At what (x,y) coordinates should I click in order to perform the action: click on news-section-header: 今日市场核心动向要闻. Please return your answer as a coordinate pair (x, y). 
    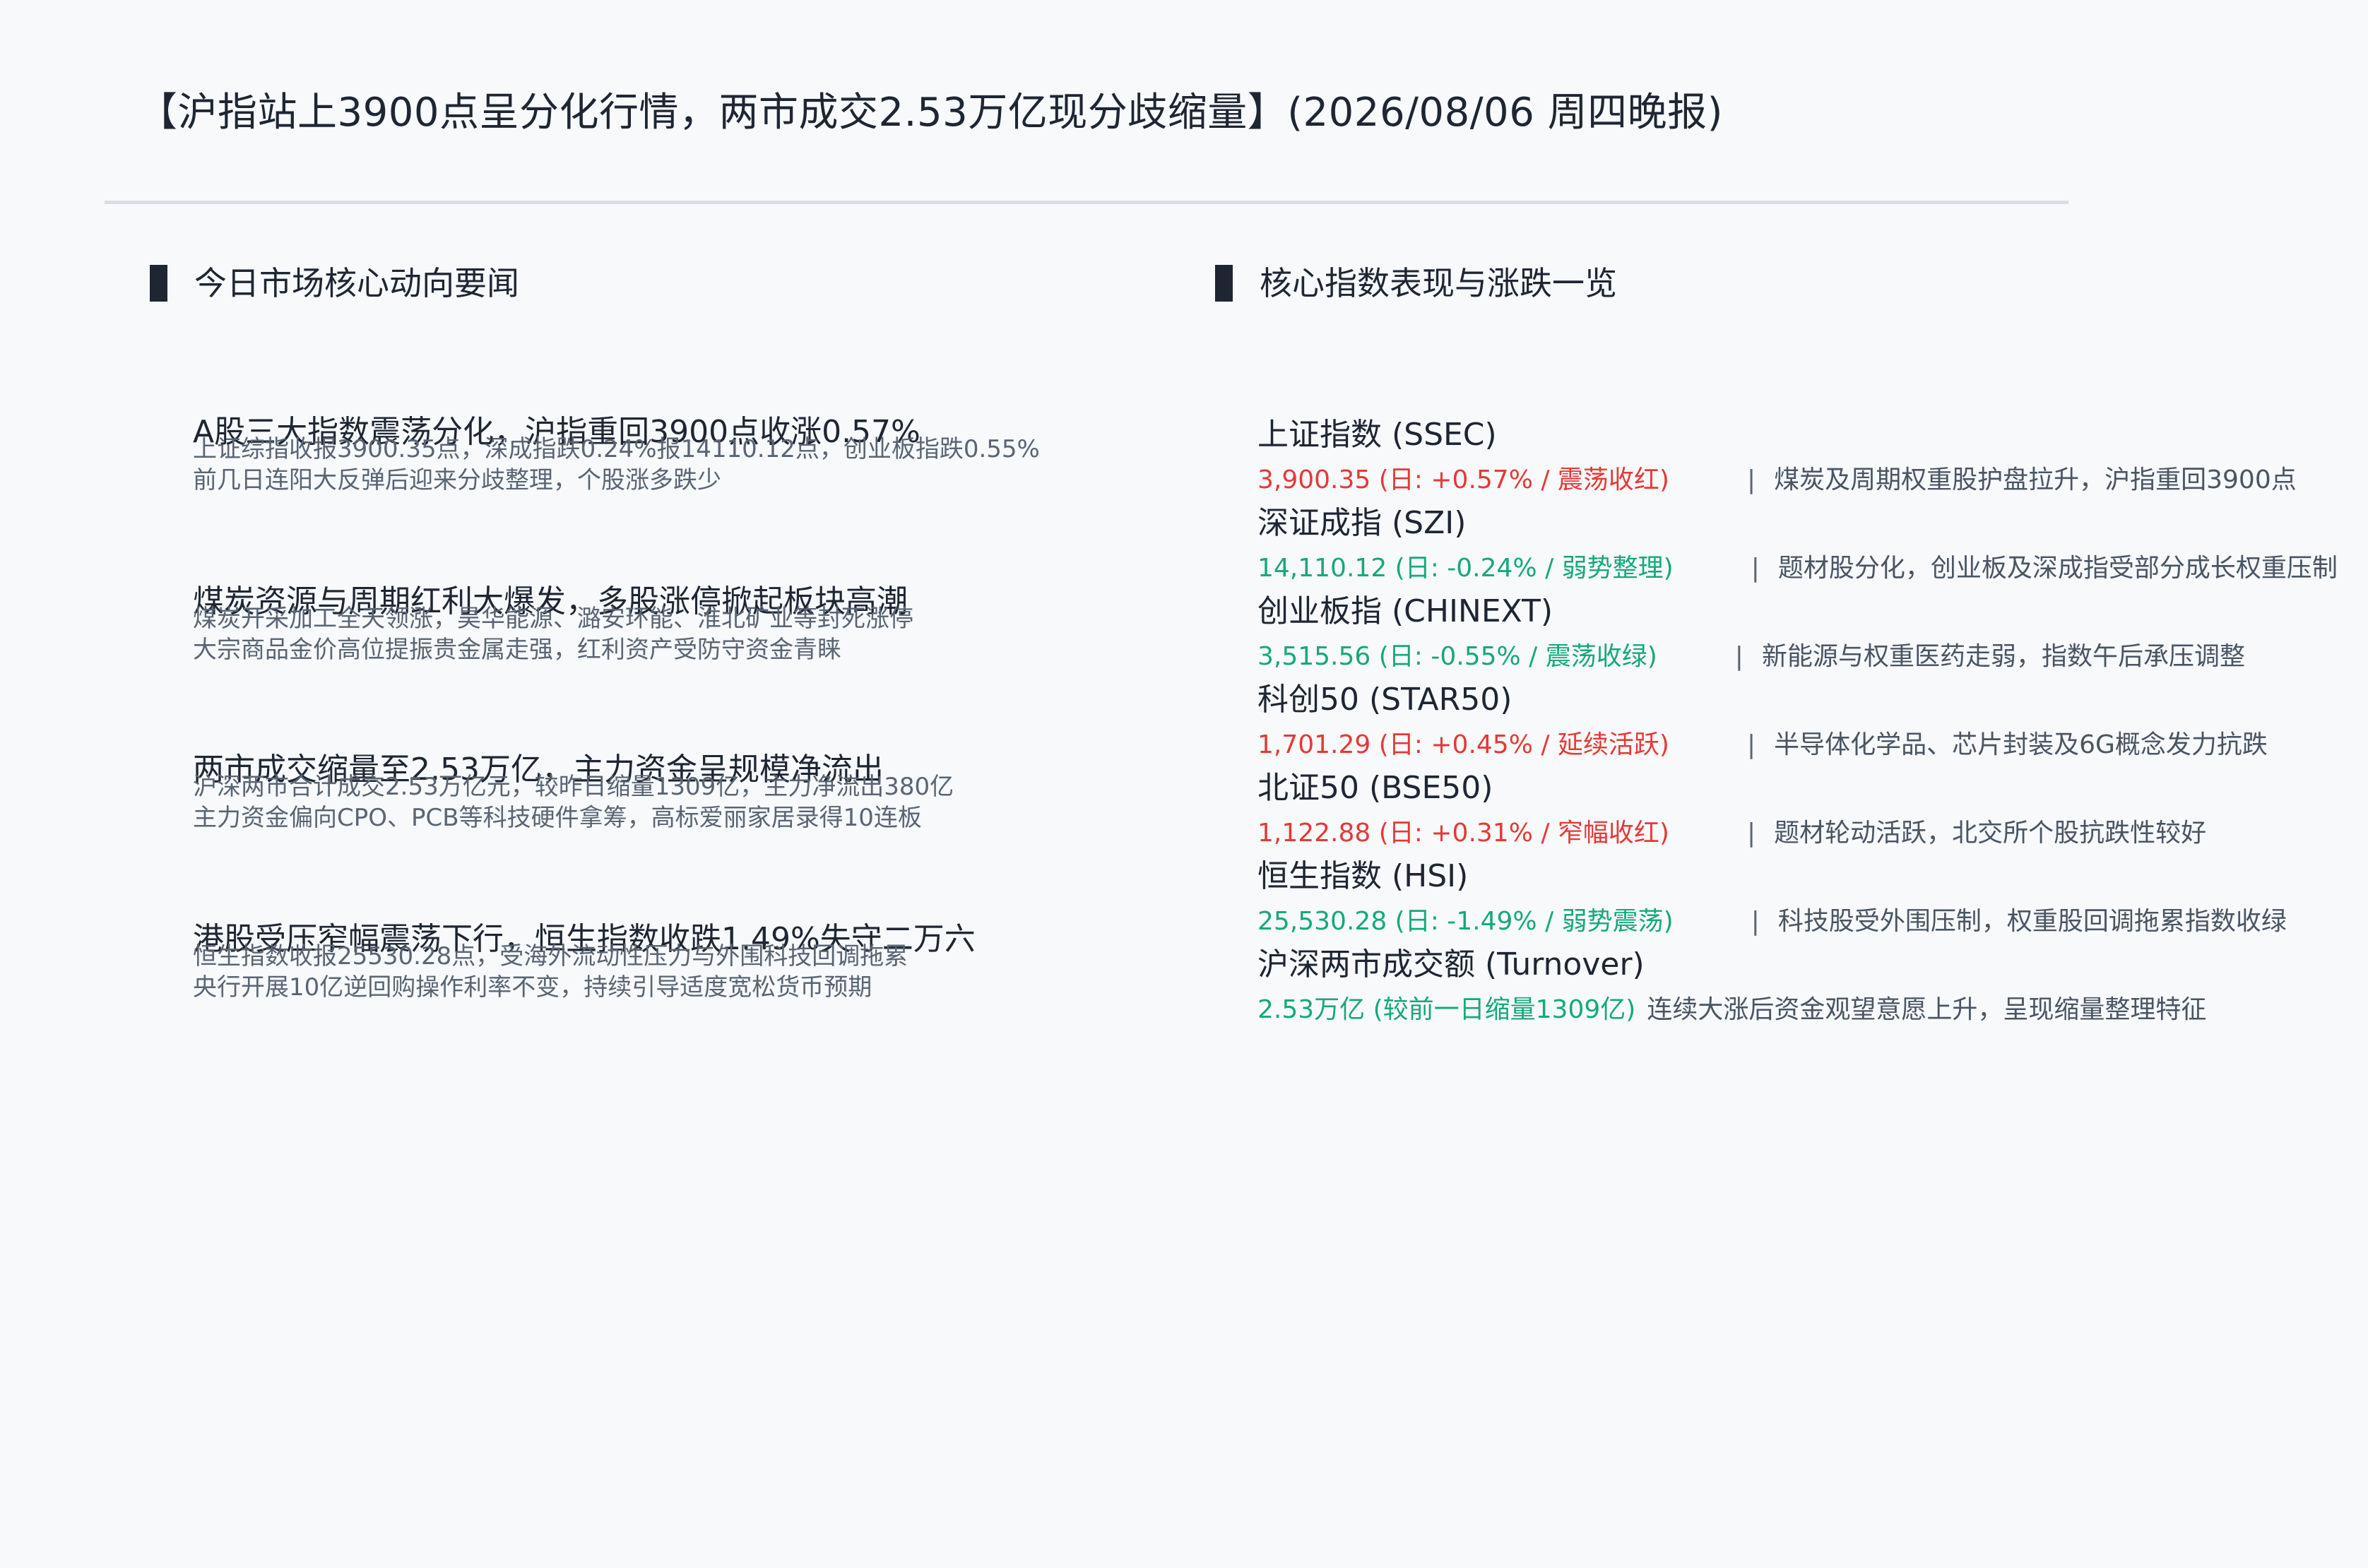
    Looking at the image, I should click on (334, 284).